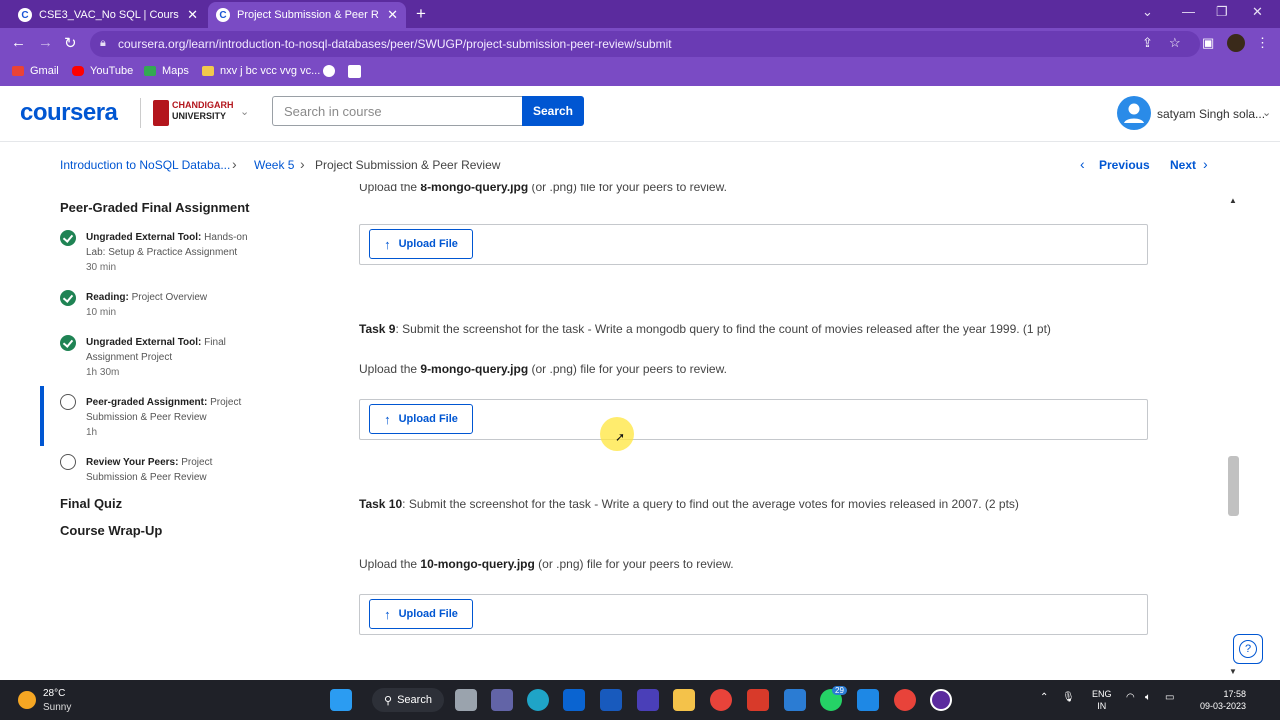  I want to click on chevron-up-icon: ⌃, so click(1044, 697).